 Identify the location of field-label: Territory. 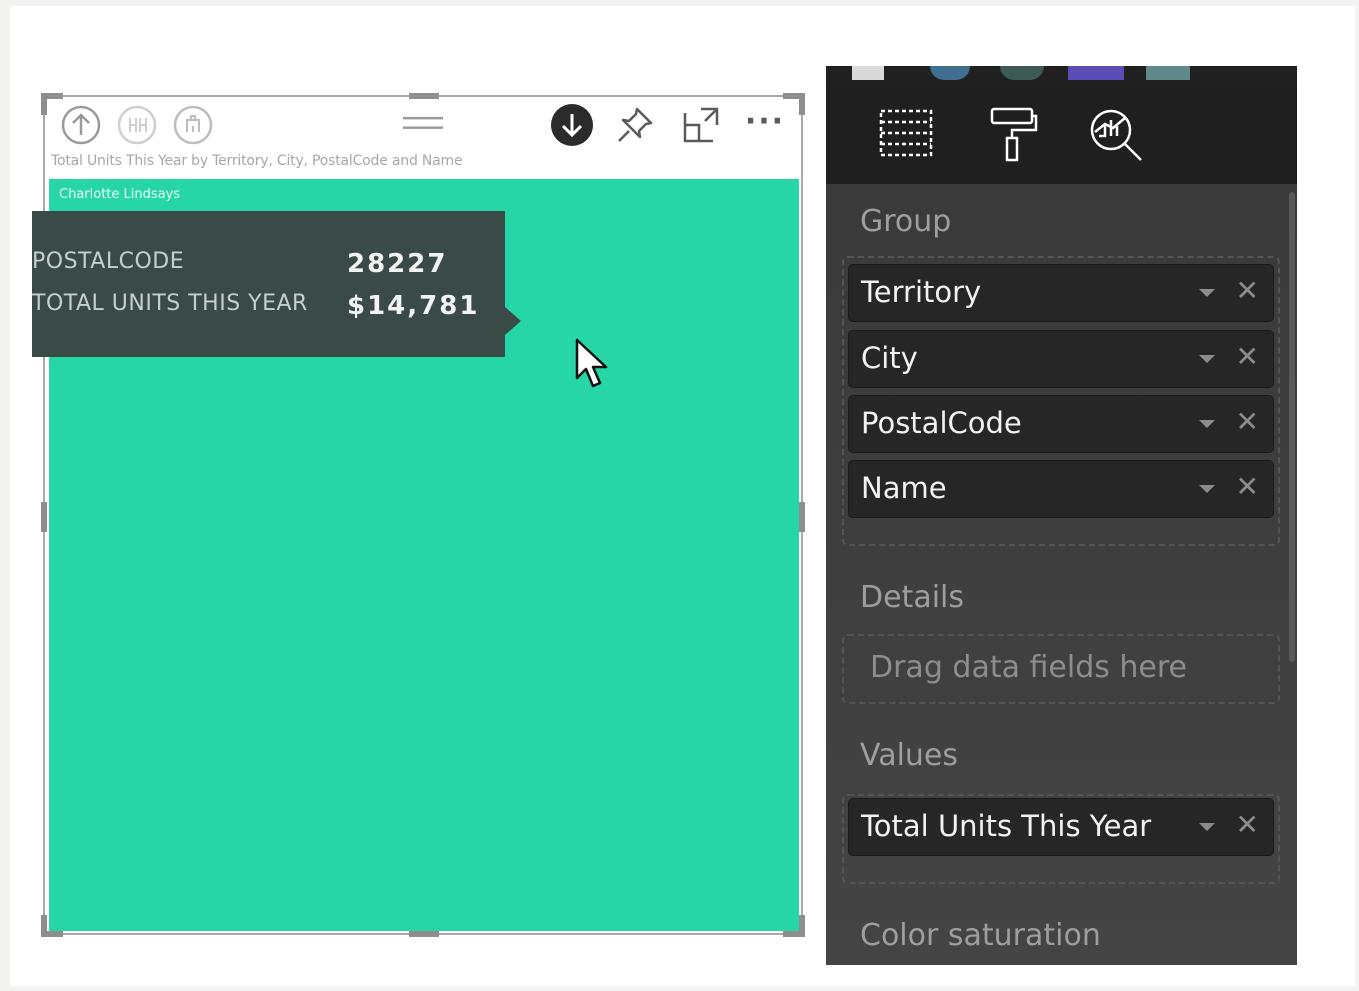
(921, 292).